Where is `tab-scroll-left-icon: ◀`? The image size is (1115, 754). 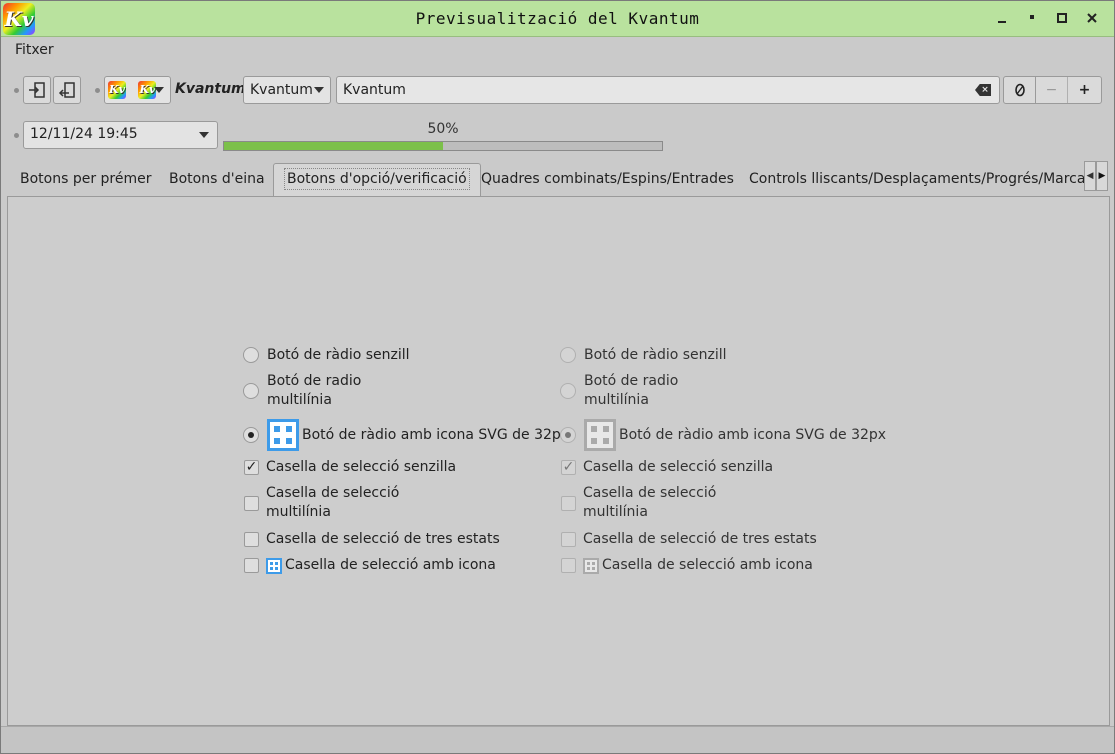
tab-scroll-left-icon: ◀ is located at coordinates (1090, 176).